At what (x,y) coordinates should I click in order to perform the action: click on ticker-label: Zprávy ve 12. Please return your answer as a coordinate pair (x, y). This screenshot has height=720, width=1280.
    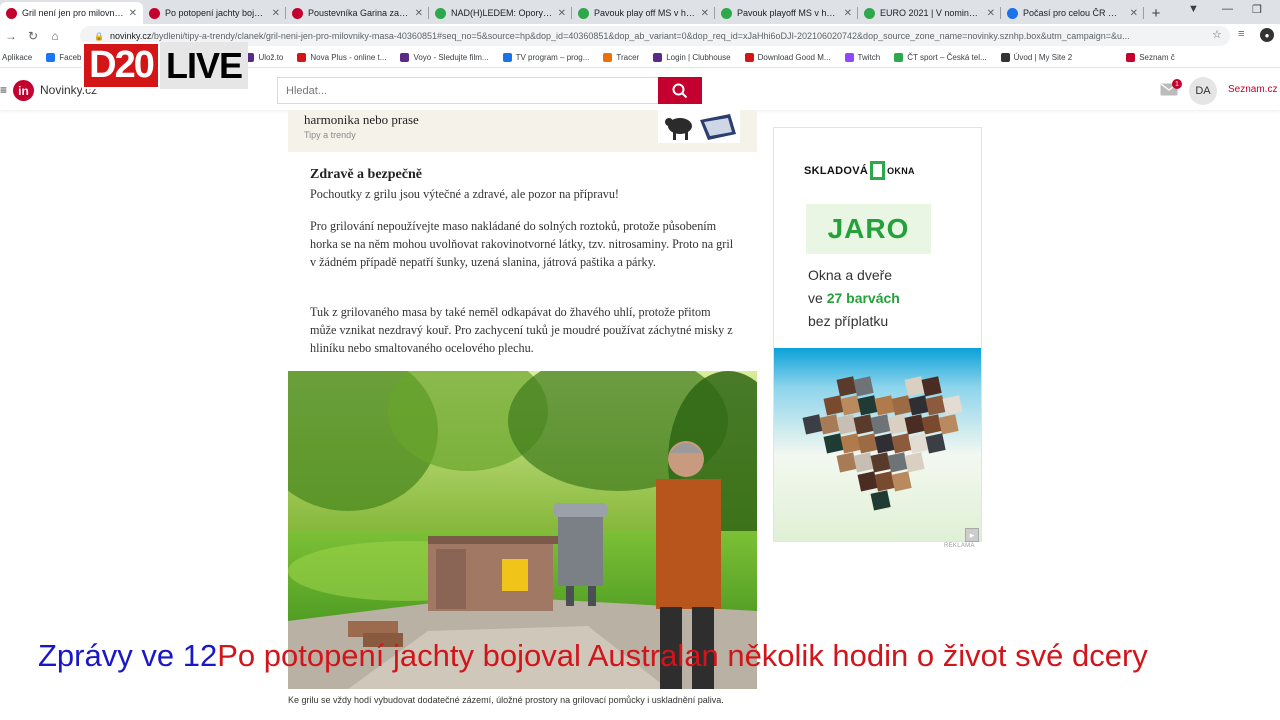
    Looking at the image, I should click on (128, 655).